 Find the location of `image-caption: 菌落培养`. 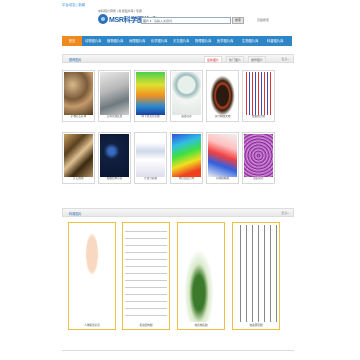

image-caption: 菌落培养 is located at coordinates (186, 116).